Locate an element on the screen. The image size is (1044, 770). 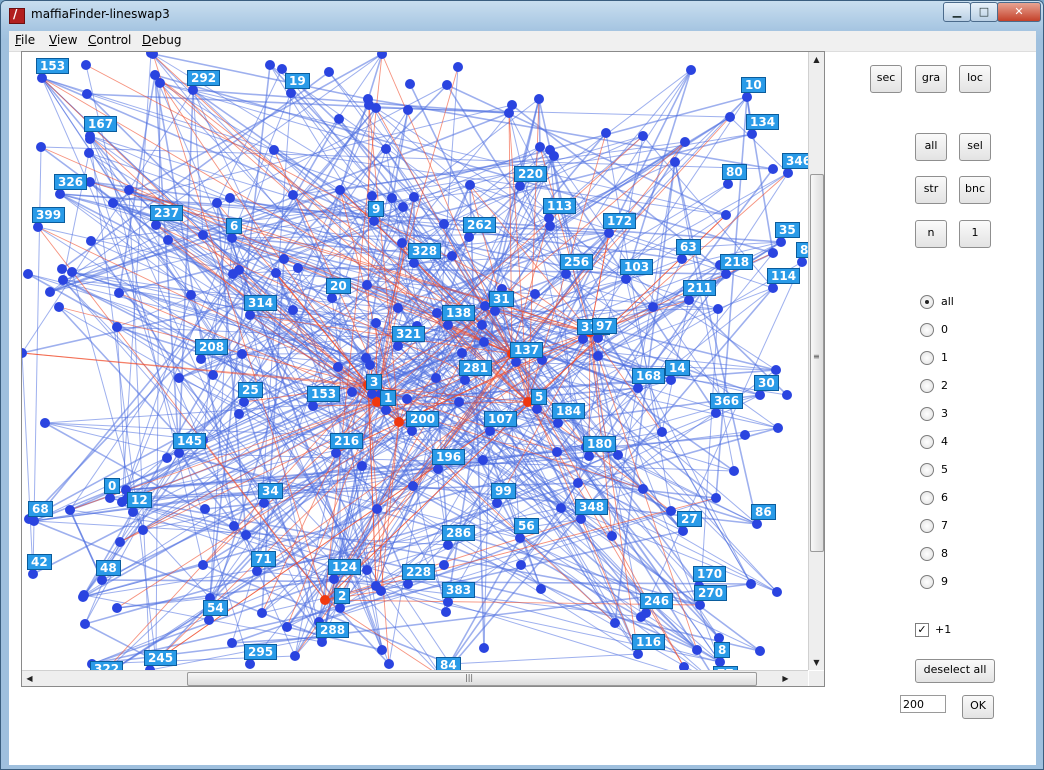
node-label: 256 is located at coordinates (577, 262).